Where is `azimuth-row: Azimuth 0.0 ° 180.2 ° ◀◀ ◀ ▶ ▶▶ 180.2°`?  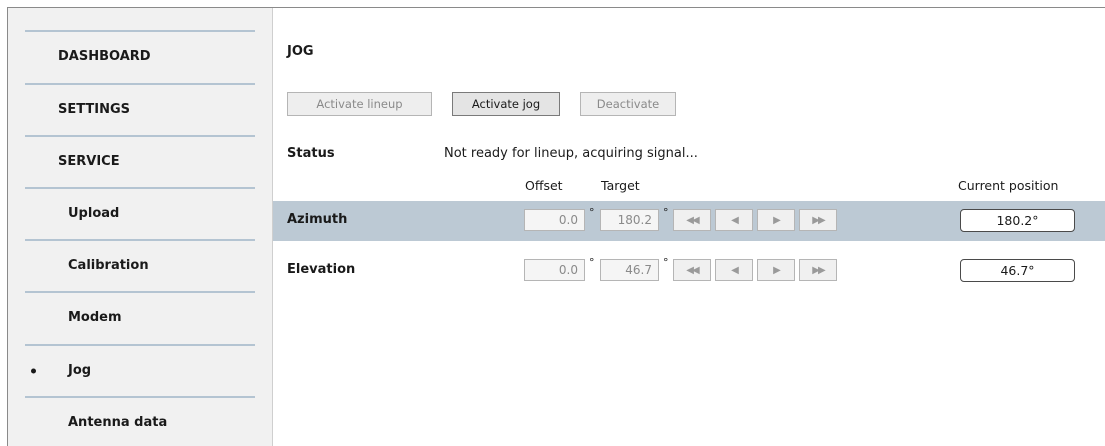 azimuth-row: Azimuth 0.0 ° 180.2 ° ◀◀ ◀ ▶ ▶▶ 180.2° is located at coordinates (689, 221).